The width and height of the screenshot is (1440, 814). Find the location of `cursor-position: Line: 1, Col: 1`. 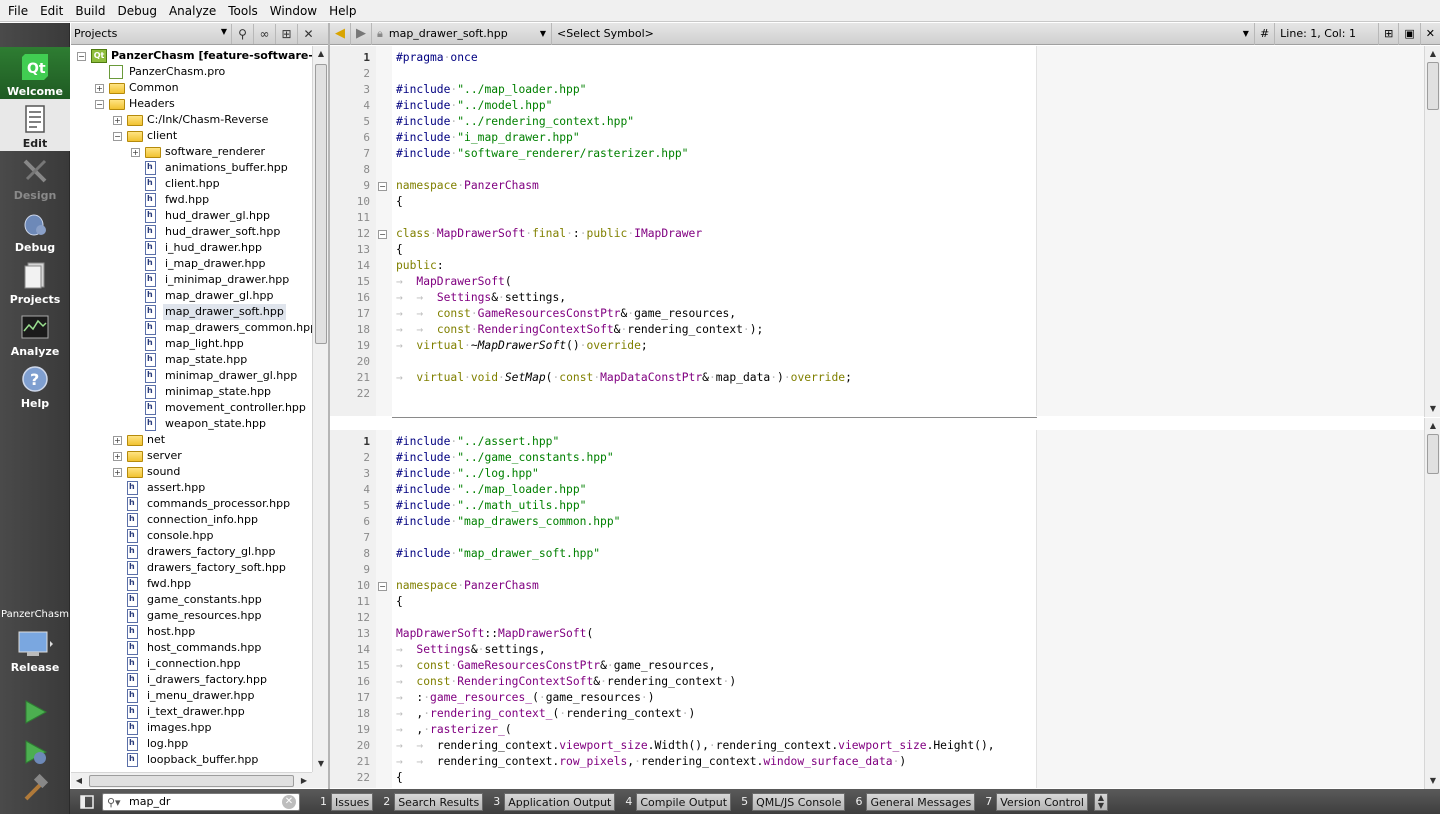

cursor-position: Line: 1, Col: 1 is located at coordinates (1327, 33).